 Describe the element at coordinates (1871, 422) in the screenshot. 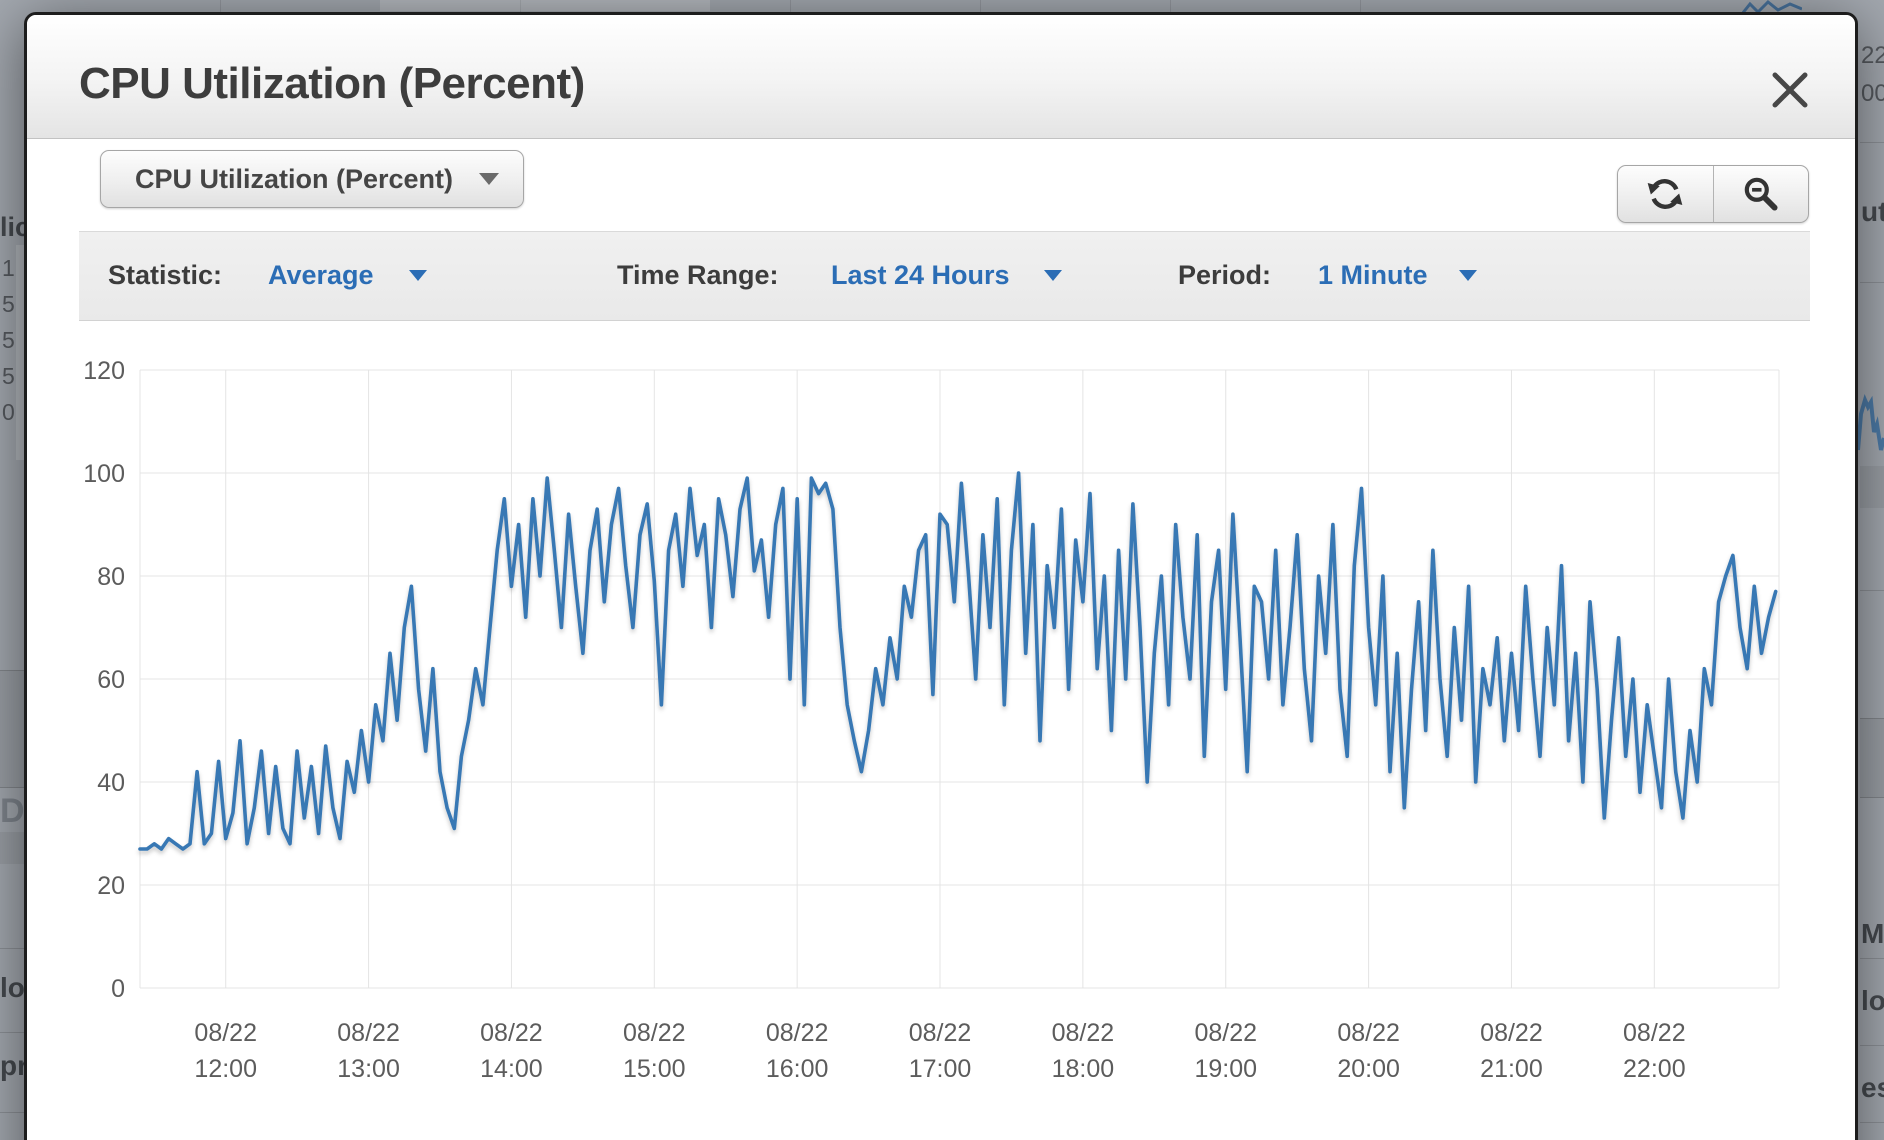

I see `bg-sparkline-right` at that location.